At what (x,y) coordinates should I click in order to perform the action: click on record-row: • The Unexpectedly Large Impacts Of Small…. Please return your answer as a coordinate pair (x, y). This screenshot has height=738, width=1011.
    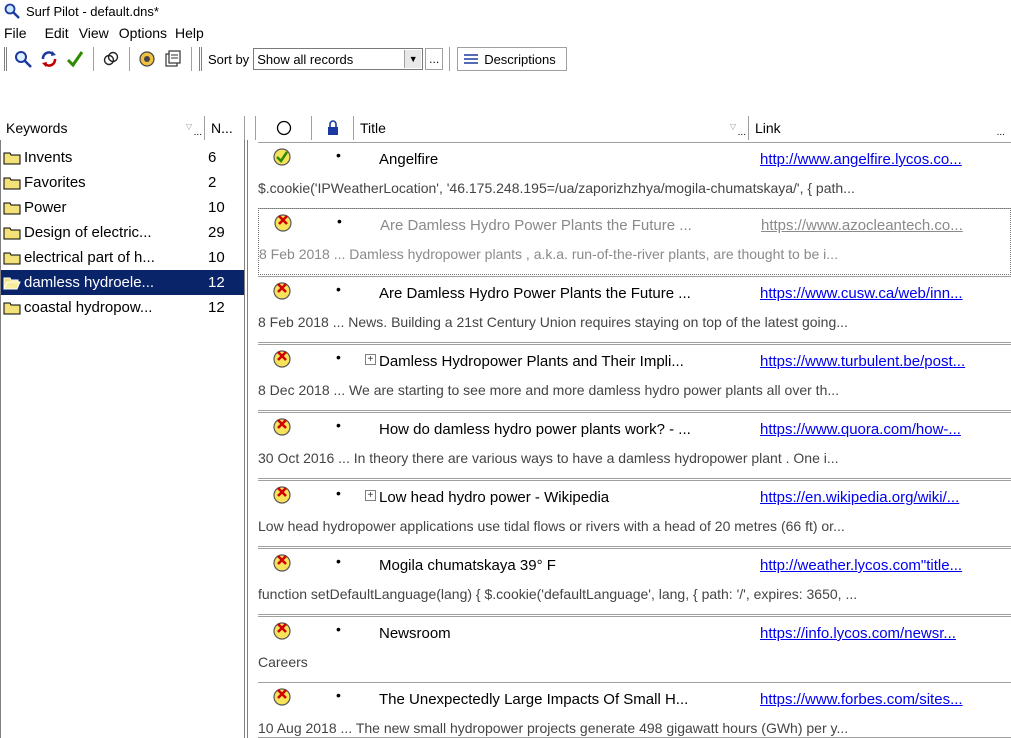
    Looking at the image, I should click on (634, 710).